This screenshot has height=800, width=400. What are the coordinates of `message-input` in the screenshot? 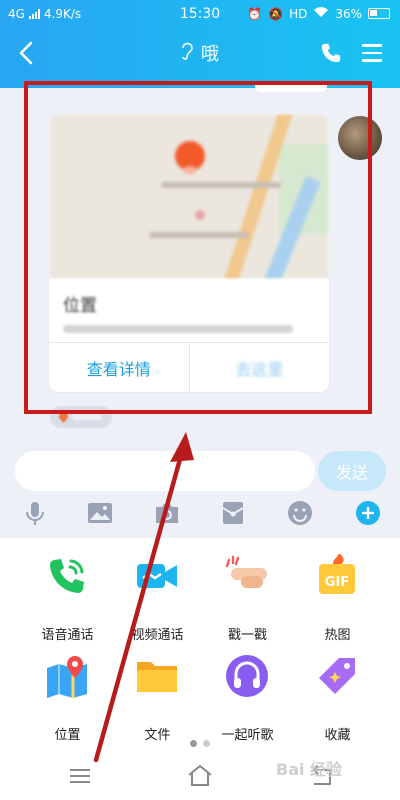 It's located at (165, 471).